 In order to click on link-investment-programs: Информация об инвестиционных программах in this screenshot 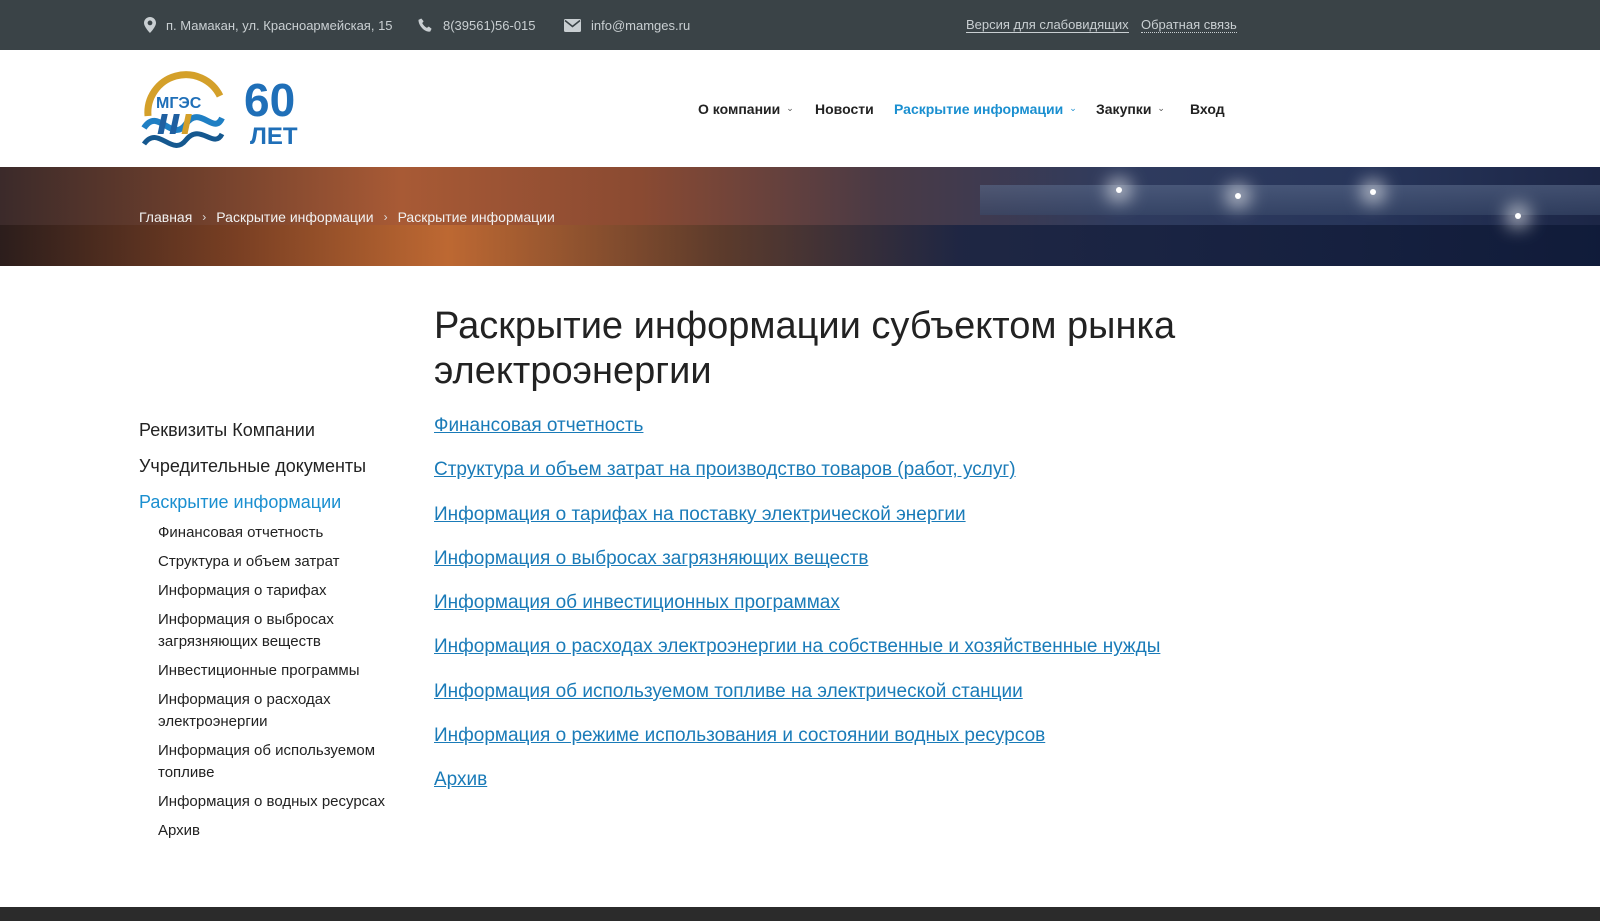, I will do `click(884, 613)`.